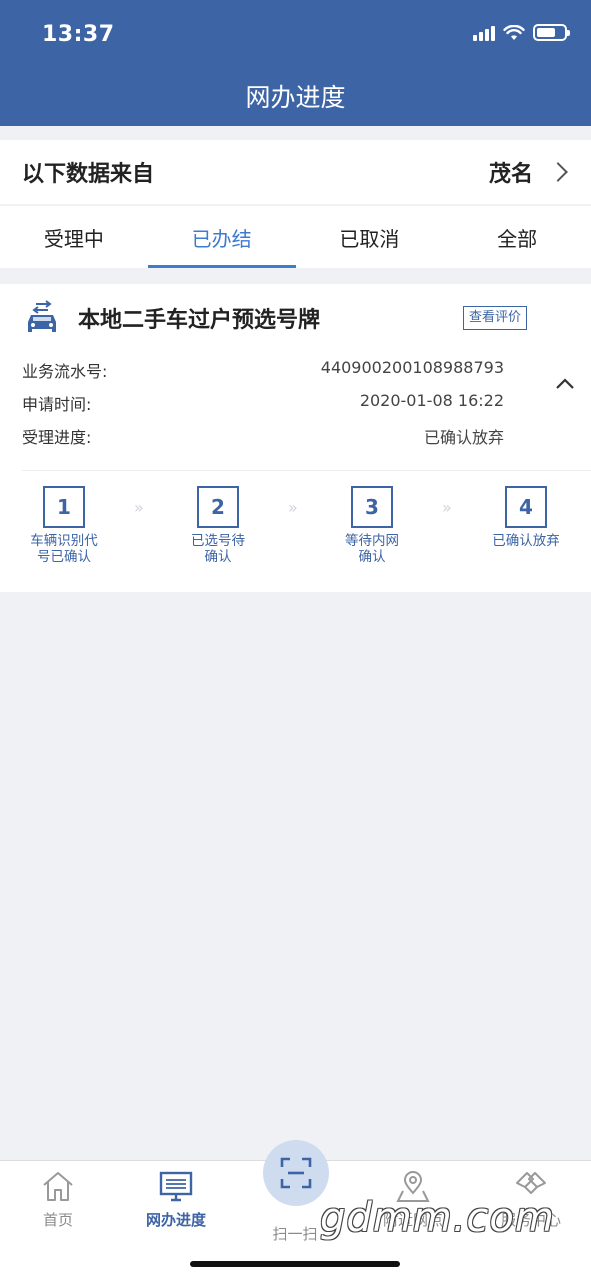 The height and width of the screenshot is (1279, 591). I want to click on watermark: gdmm.com, so click(437, 1218).